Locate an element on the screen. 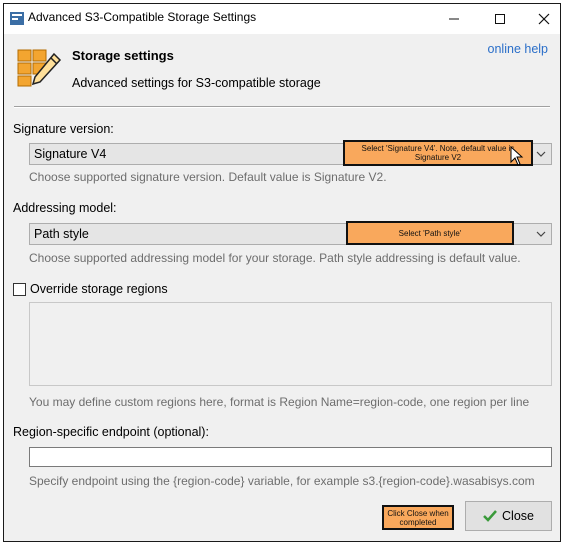  online-help-link: online help is located at coordinates (518, 49).